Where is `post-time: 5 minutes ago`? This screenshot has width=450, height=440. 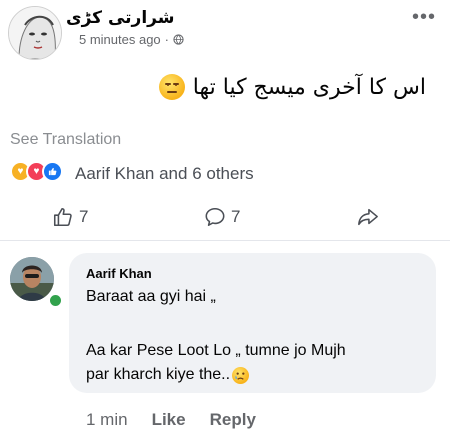 post-time: 5 minutes ago is located at coordinates (120, 39).